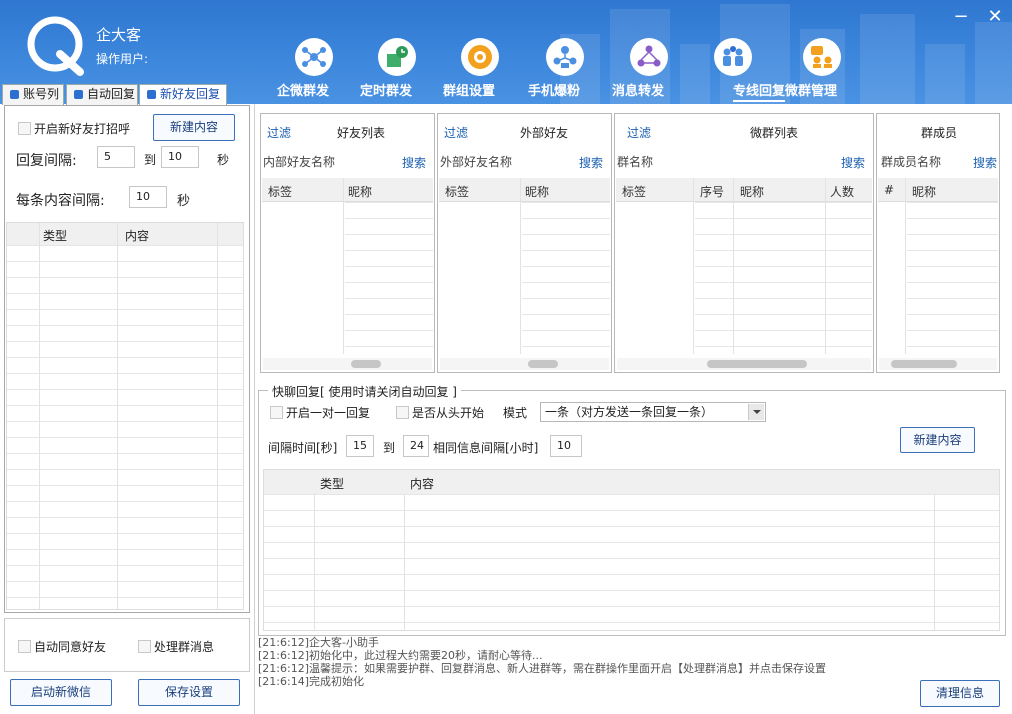 This screenshot has width=1012, height=714. Describe the element at coordinates (111, 94) in the screenshot. I see `tab-label: 自动回复` at that location.